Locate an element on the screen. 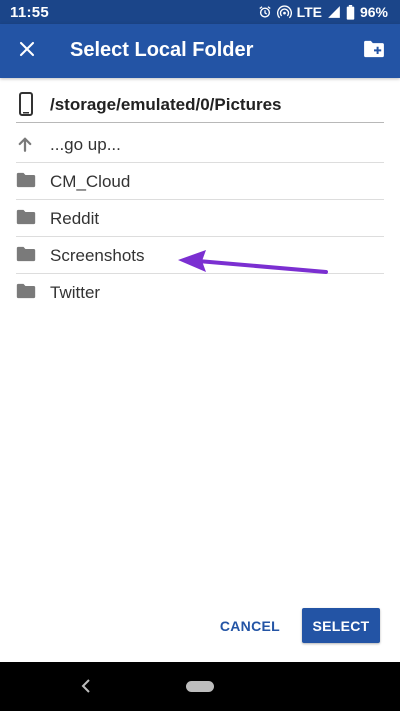 This screenshot has width=400, height=711. back-icon is located at coordinates (86, 688).